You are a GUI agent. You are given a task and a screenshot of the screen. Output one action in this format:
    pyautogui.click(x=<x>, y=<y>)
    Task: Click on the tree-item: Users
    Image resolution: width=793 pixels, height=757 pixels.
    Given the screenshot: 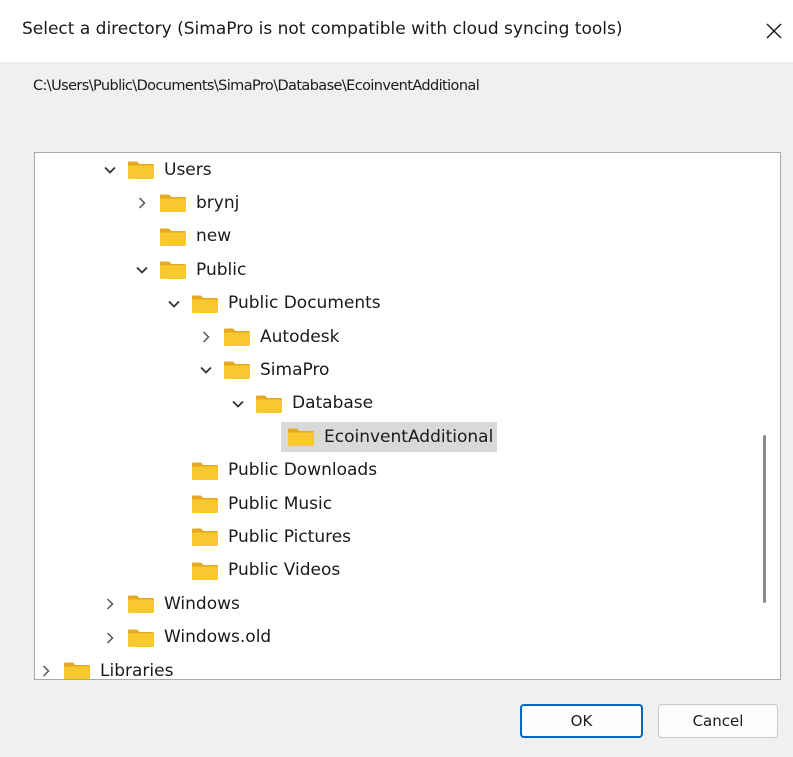 What is the action you would take?
    pyautogui.click(x=157, y=170)
    